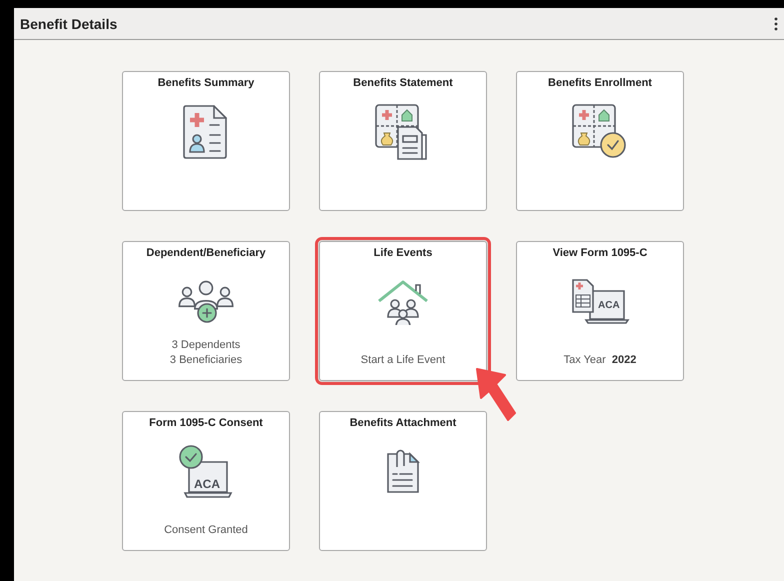 Image resolution: width=784 pixels, height=581 pixels. Describe the element at coordinates (206, 472) in the screenshot. I see `consent-laptop-icon` at that location.